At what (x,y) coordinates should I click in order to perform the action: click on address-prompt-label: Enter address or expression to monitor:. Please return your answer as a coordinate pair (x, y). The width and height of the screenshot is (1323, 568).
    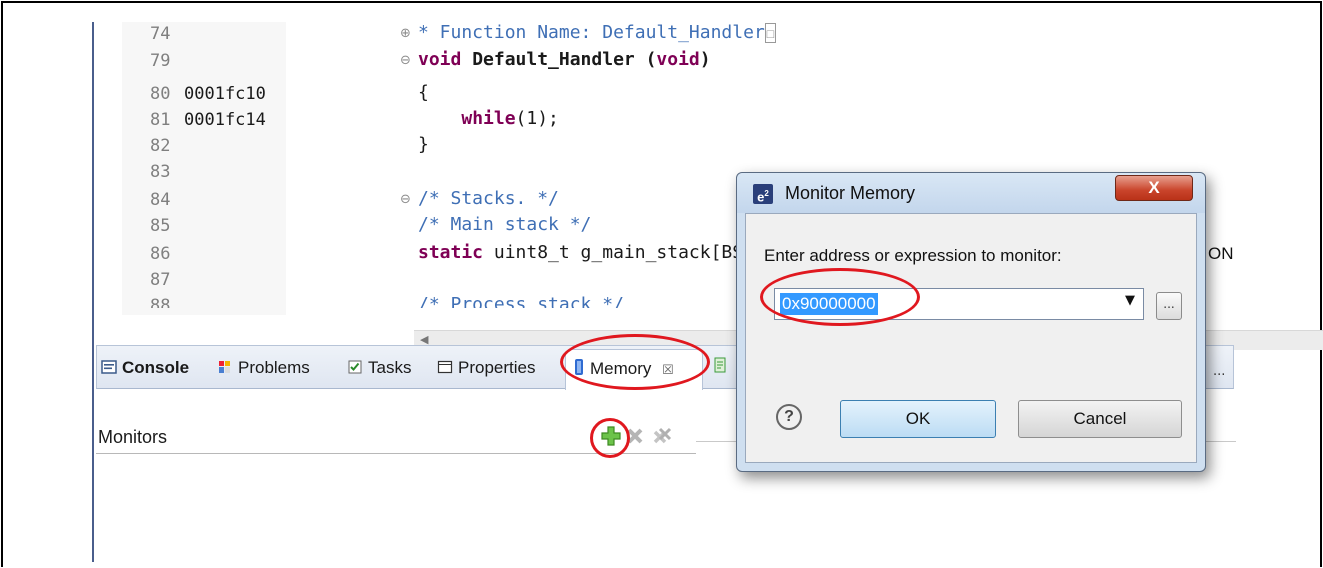
    Looking at the image, I should click on (913, 255).